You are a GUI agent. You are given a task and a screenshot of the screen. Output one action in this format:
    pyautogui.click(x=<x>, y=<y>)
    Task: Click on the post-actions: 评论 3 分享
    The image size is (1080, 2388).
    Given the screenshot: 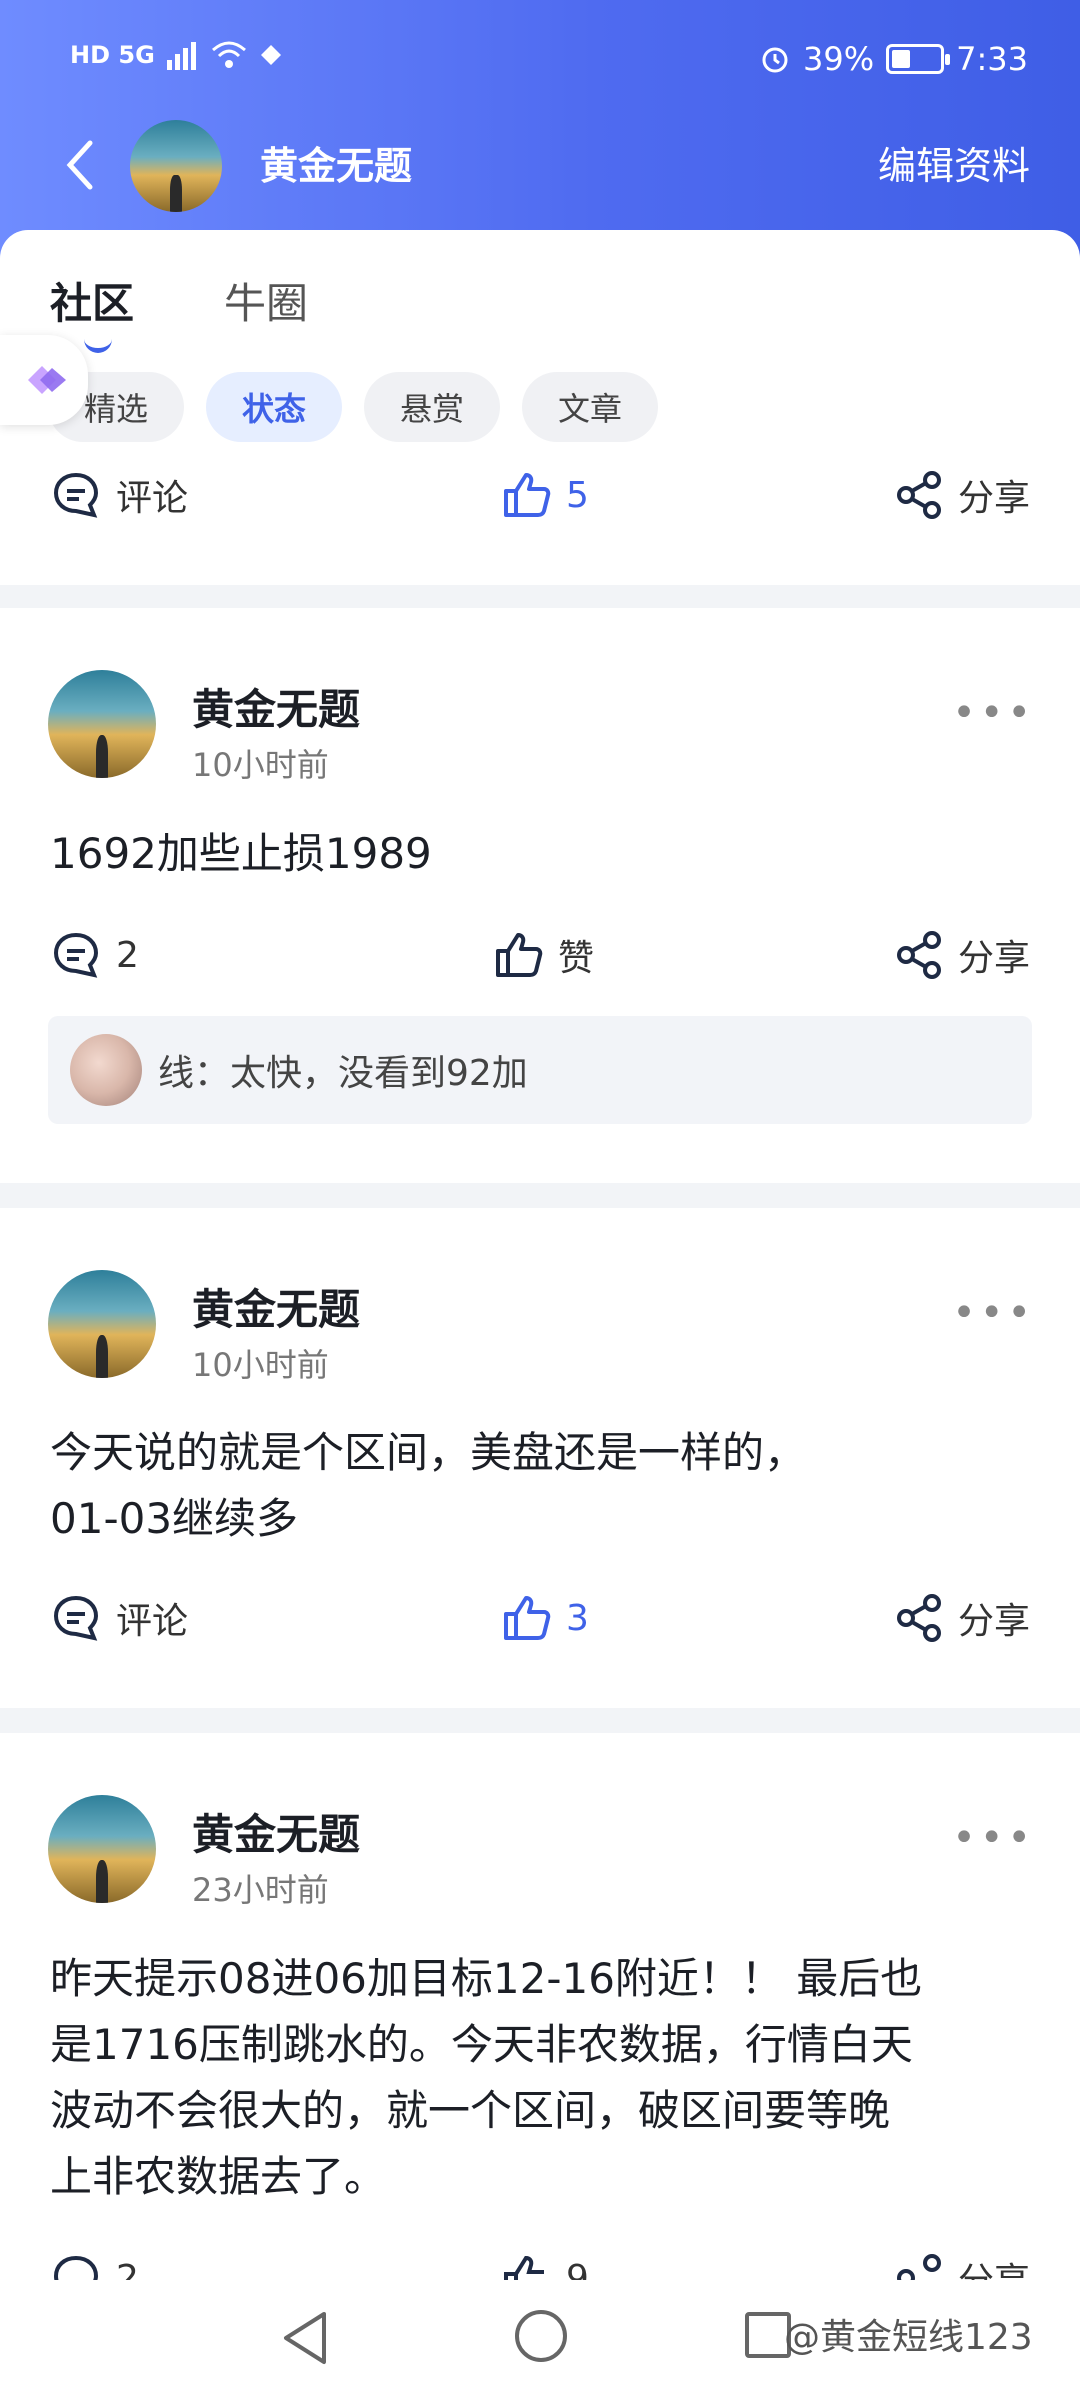 What is the action you would take?
    pyautogui.click(x=540, y=1618)
    